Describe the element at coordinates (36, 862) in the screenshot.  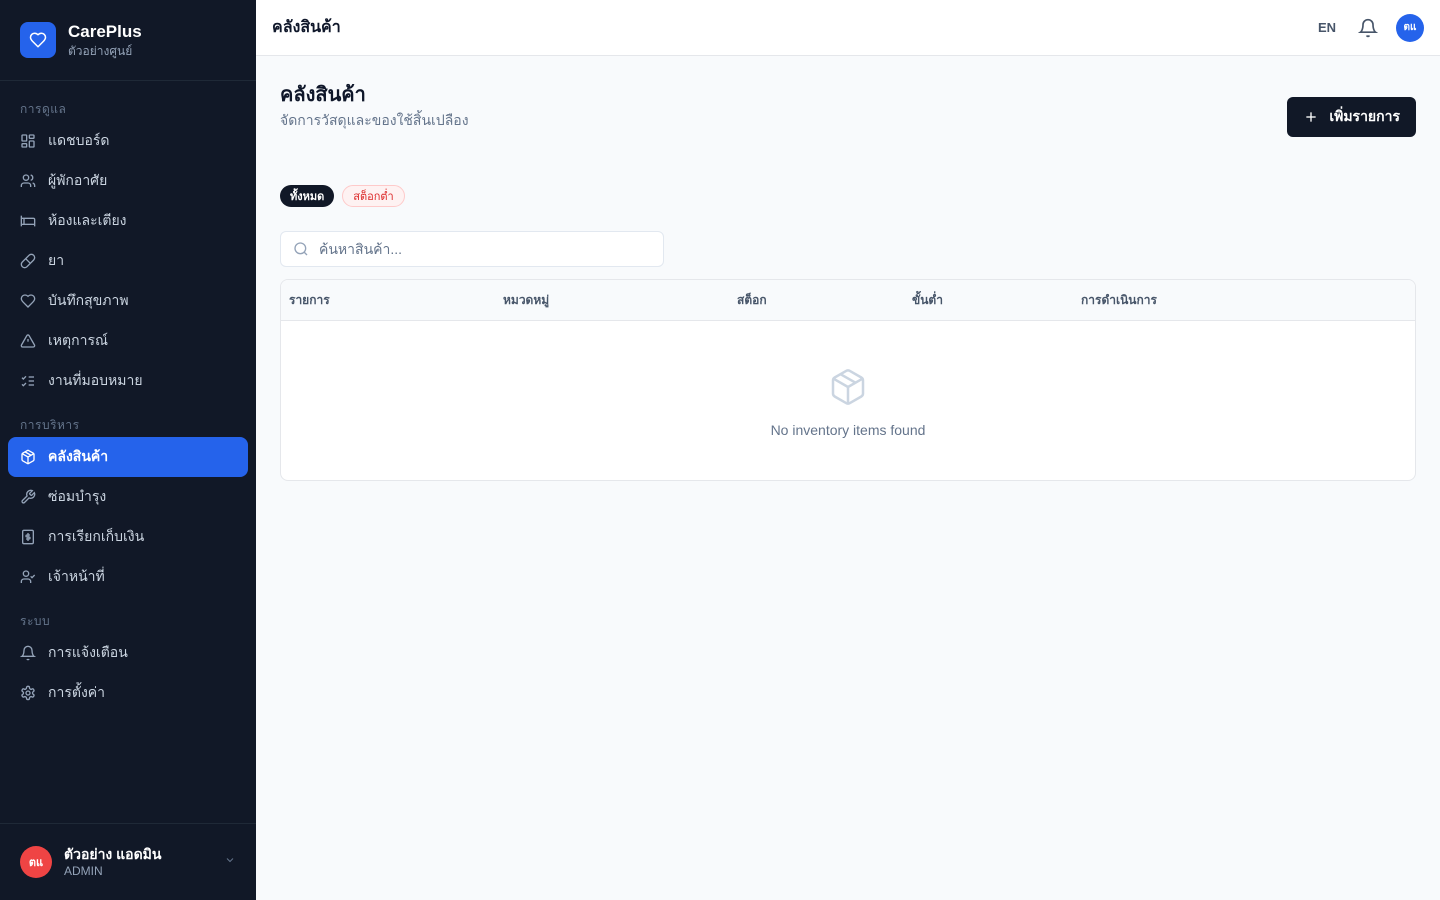
I see `avatar: ตแ` at that location.